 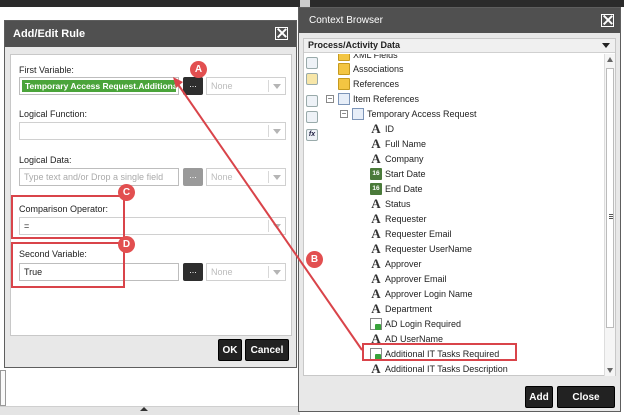 I want to click on tree-row-label: References, so click(x=376, y=84).